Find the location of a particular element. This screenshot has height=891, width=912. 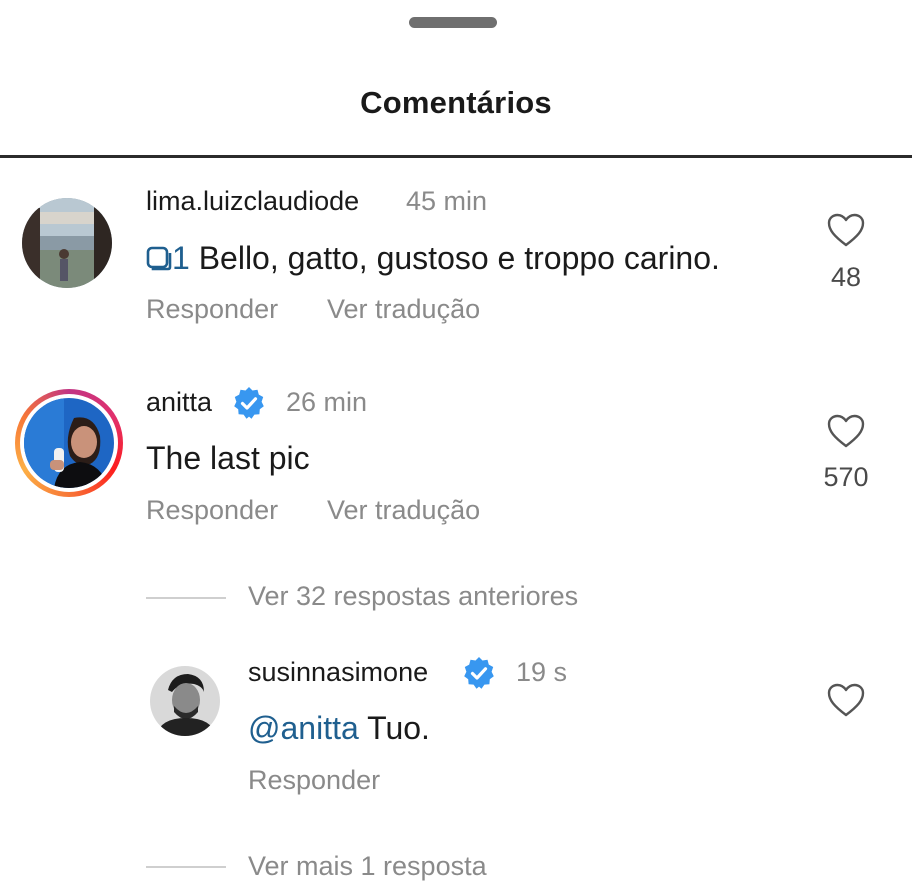

reply-username: susinnasimone is located at coordinates (338, 672).